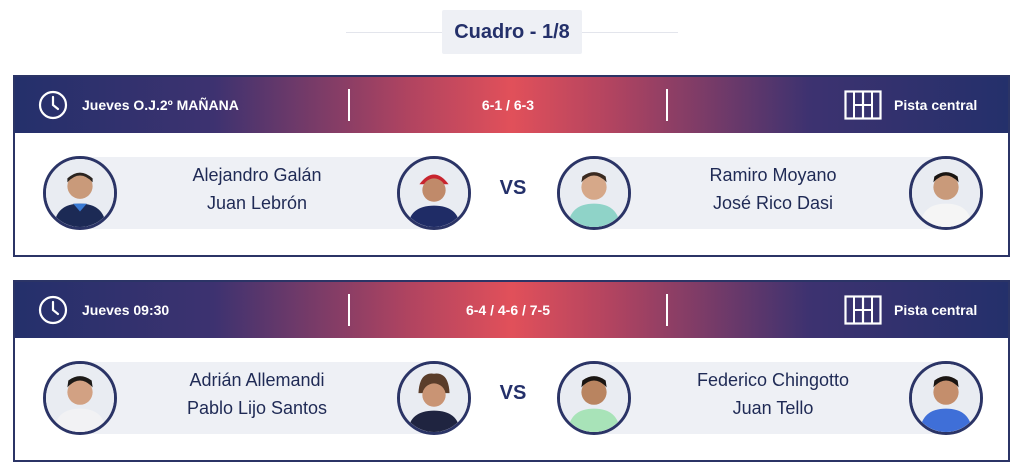 The image size is (1024, 472). I want to click on player-name: Adrián Allemandi, so click(257, 380).